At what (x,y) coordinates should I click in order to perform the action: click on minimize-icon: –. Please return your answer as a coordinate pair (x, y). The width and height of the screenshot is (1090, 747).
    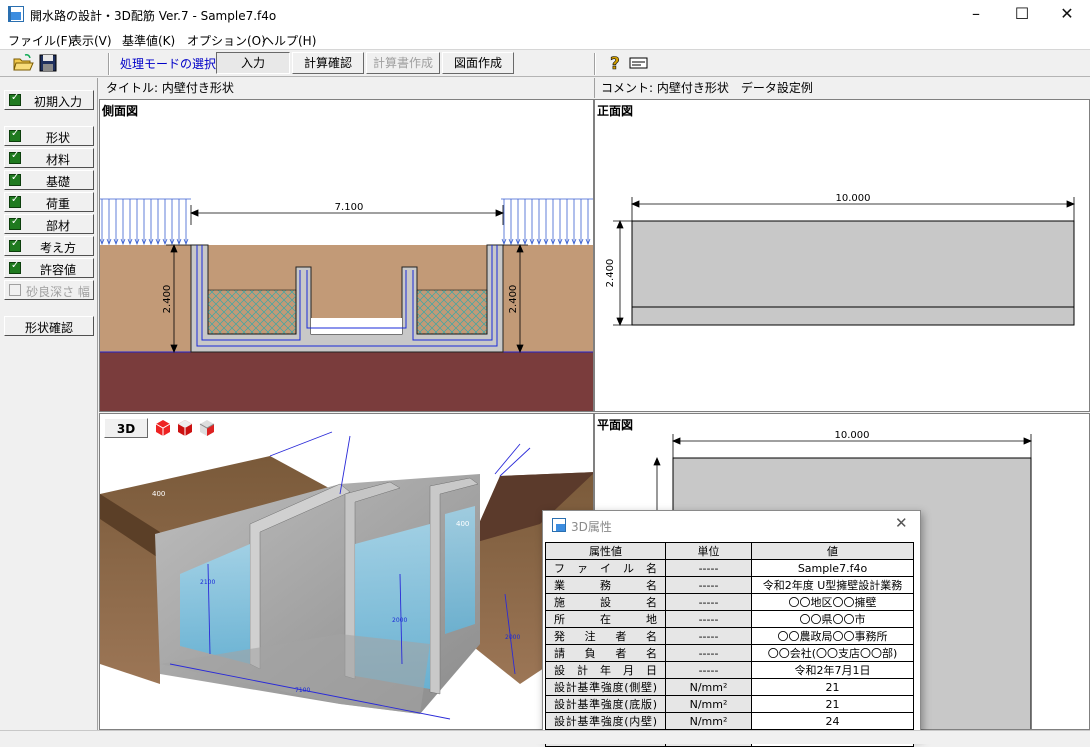
    Looking at the image, I should click on (976, 14).